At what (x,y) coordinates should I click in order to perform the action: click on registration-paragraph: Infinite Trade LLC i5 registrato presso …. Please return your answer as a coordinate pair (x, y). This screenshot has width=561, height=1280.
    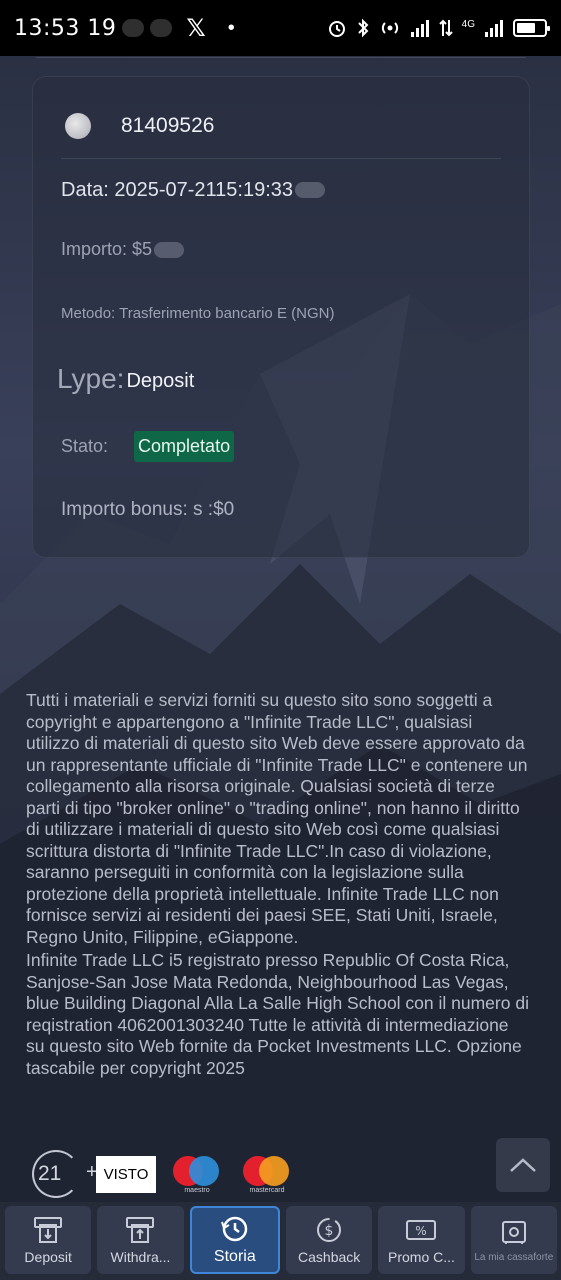
    Looking at the image, I should click on (277, 1014).